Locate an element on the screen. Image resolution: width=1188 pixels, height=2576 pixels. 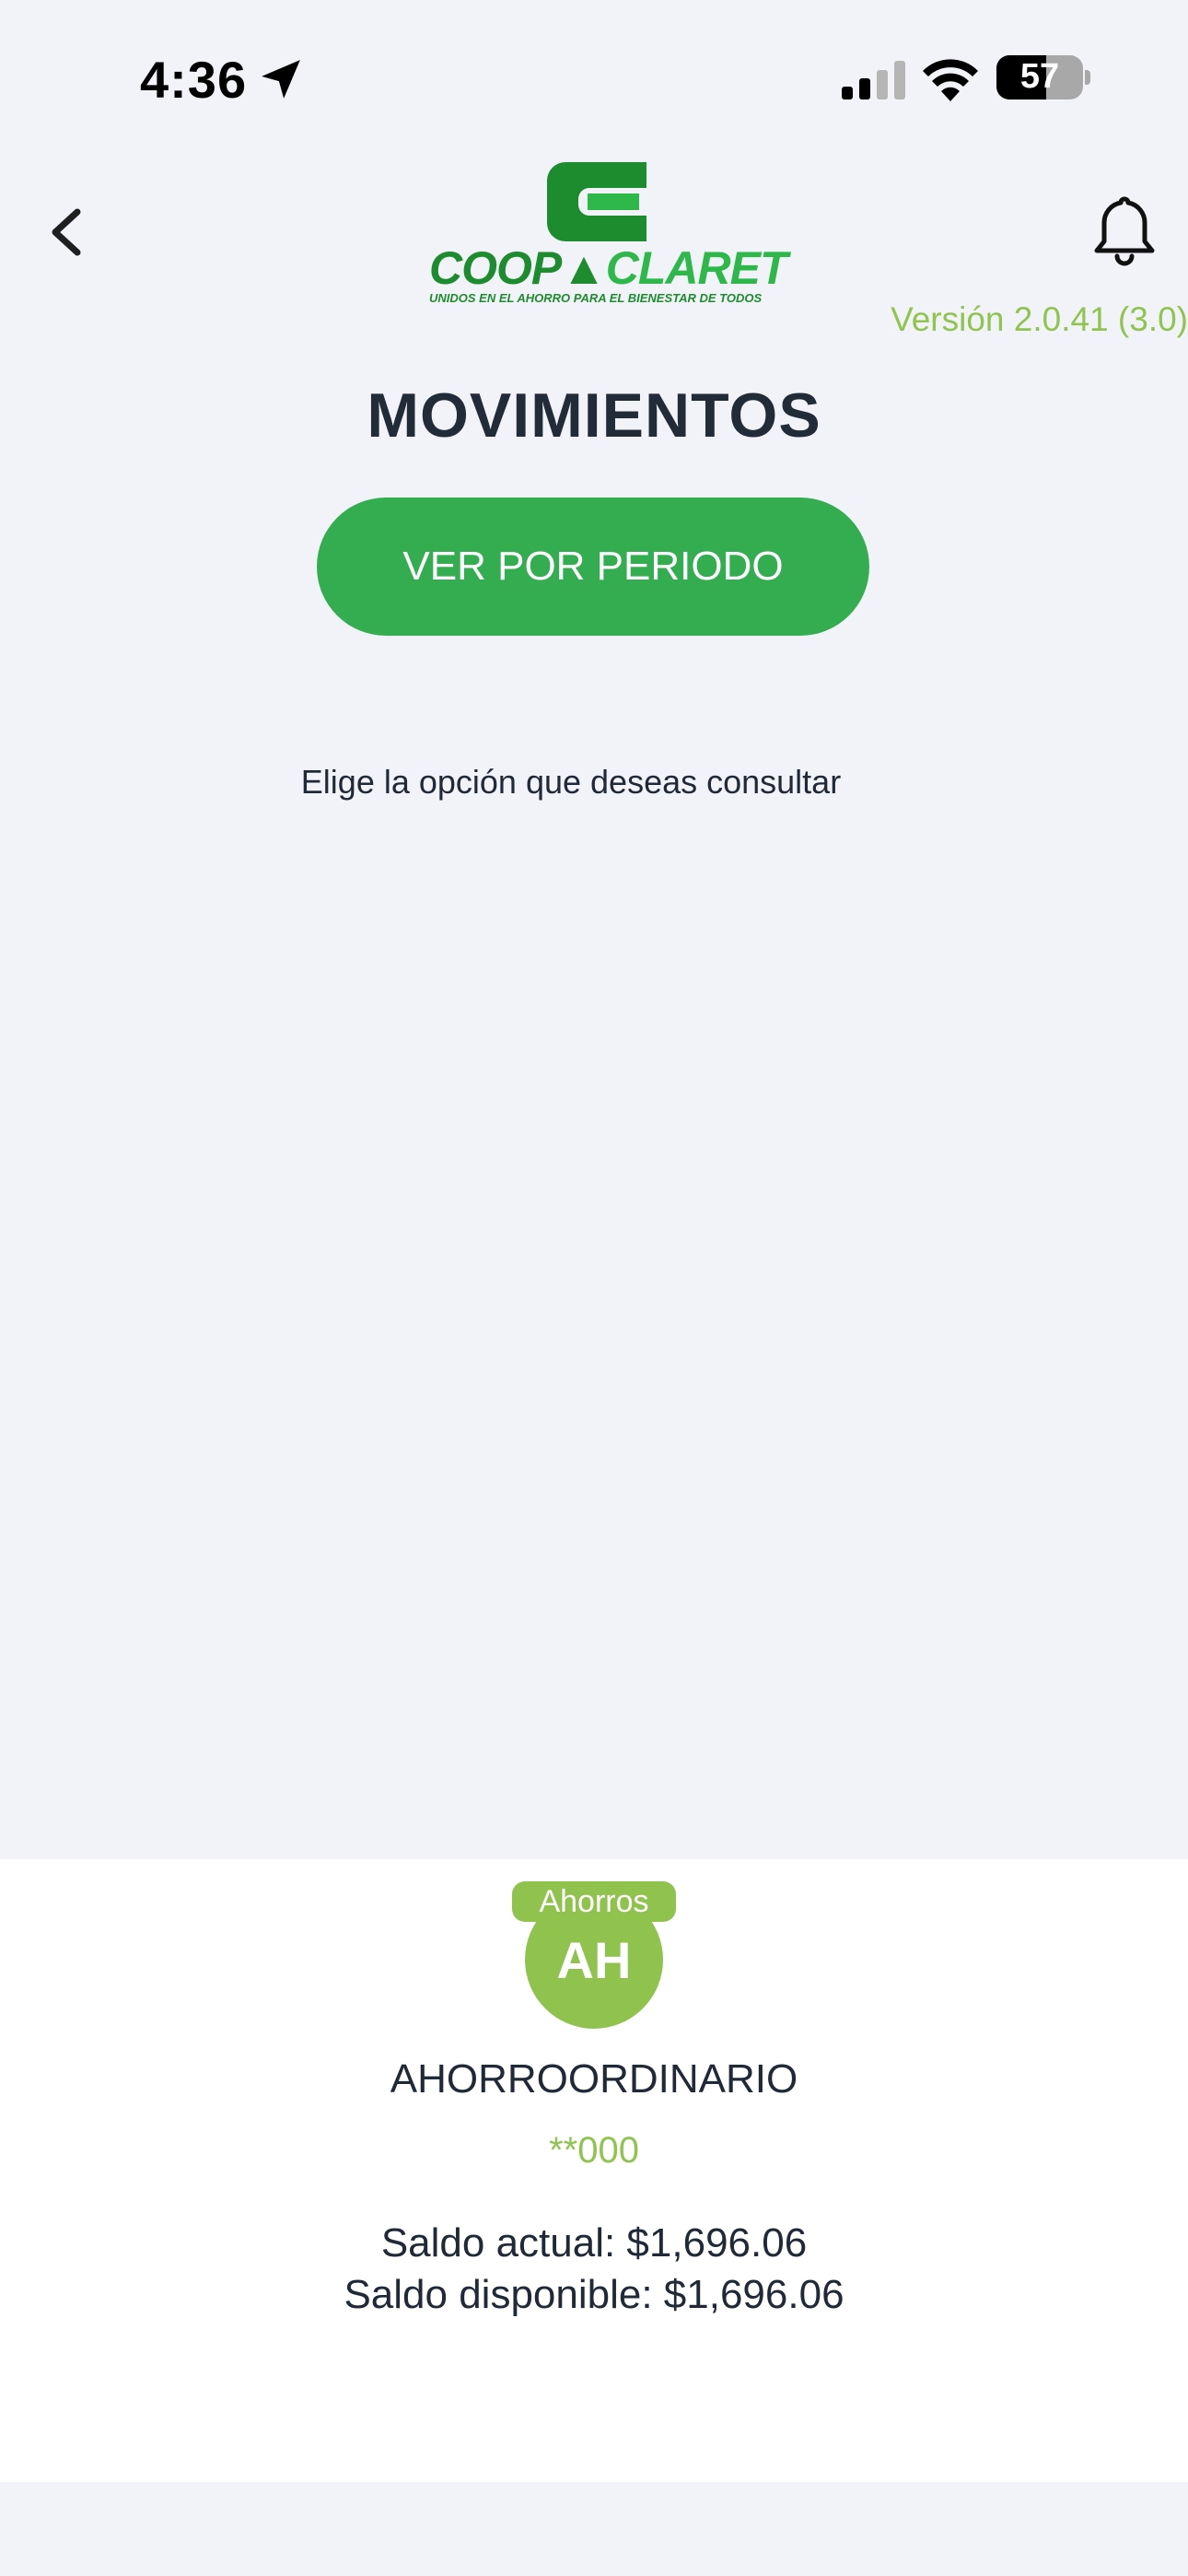
cellular-signal-icon is located at coordinates (873, 80).